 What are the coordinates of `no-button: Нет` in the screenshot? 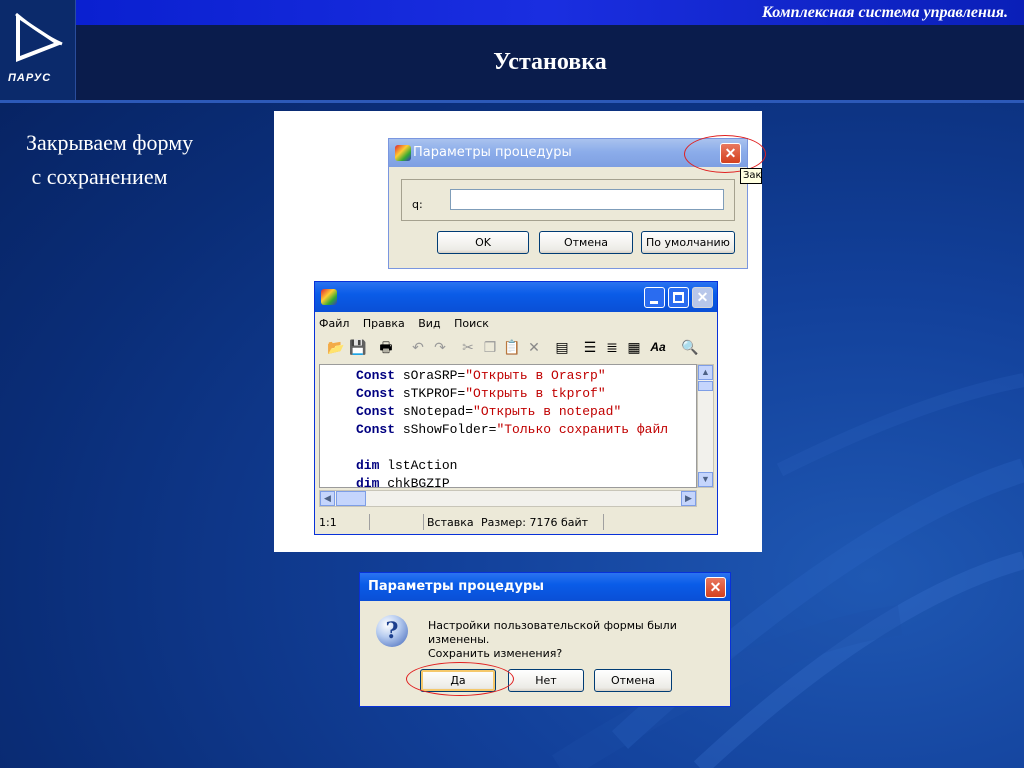 It's located at (546, 680).